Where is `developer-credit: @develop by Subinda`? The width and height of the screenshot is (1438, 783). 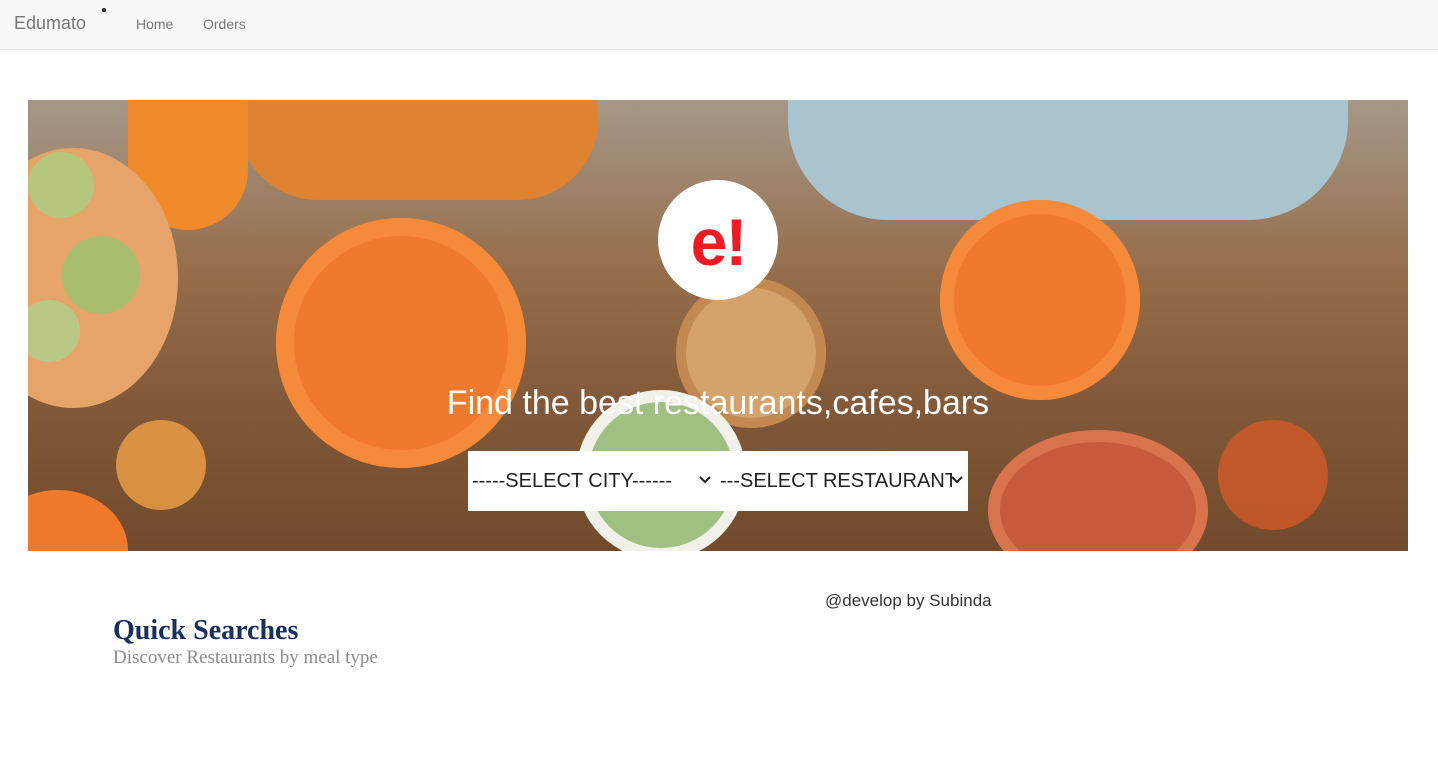 developer-credit: @develop by Subinda is located at coordinates (908, 600).